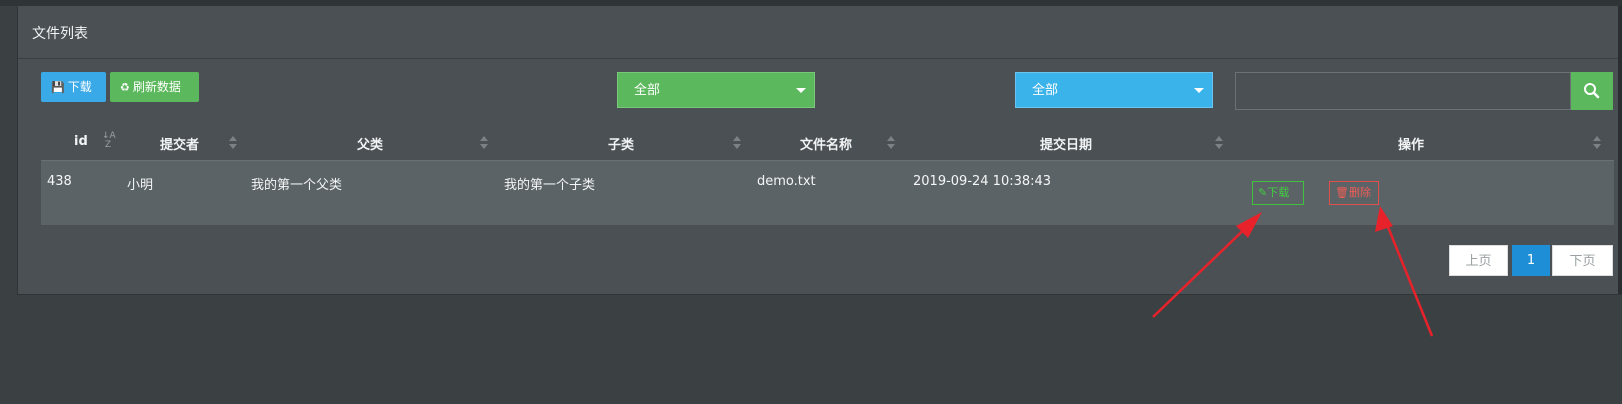 Image resolution: width=1622 pixels, height=404 pixels. Describe the element at coordinates (1404, 271) in the screenshot. I see `arrow-to-delete` at that location.